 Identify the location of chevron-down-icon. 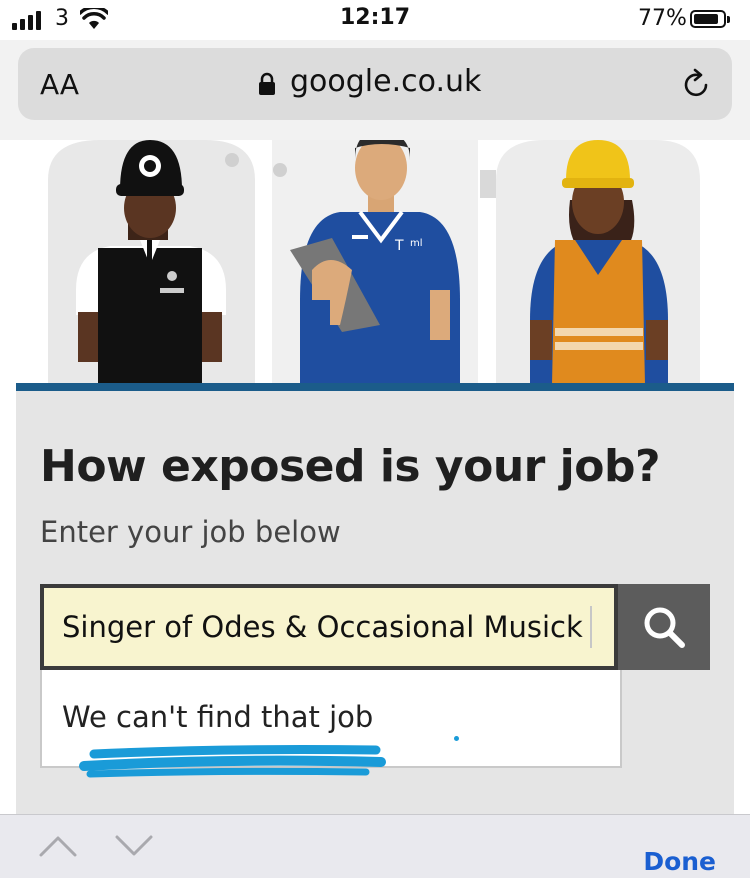
(134, 846).